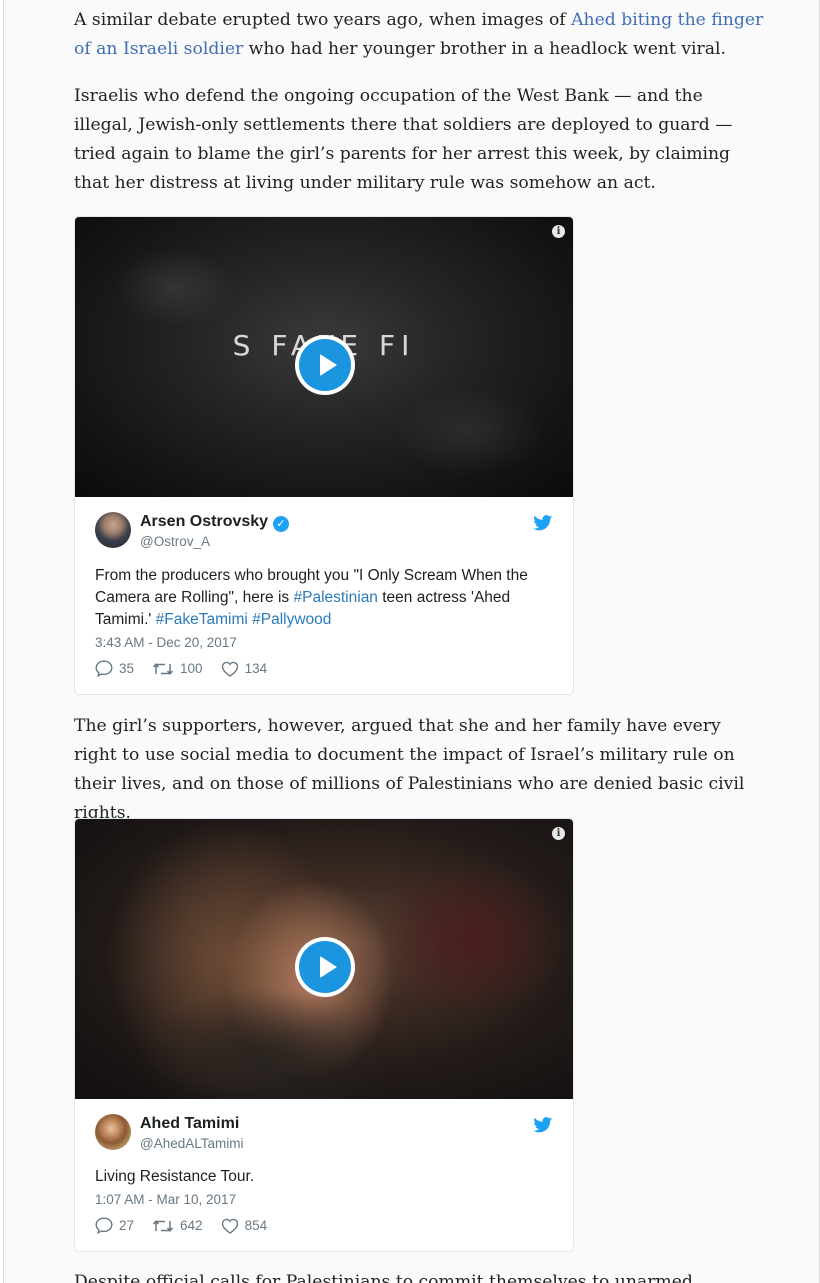 Image resolution: width=820 pixels, height=1283 pixels. Describe the element at coordinates (166, 642) in the screenshot. I see `tweet-timestamp: 3:43 AM - Dec 20, 2017` at that location.